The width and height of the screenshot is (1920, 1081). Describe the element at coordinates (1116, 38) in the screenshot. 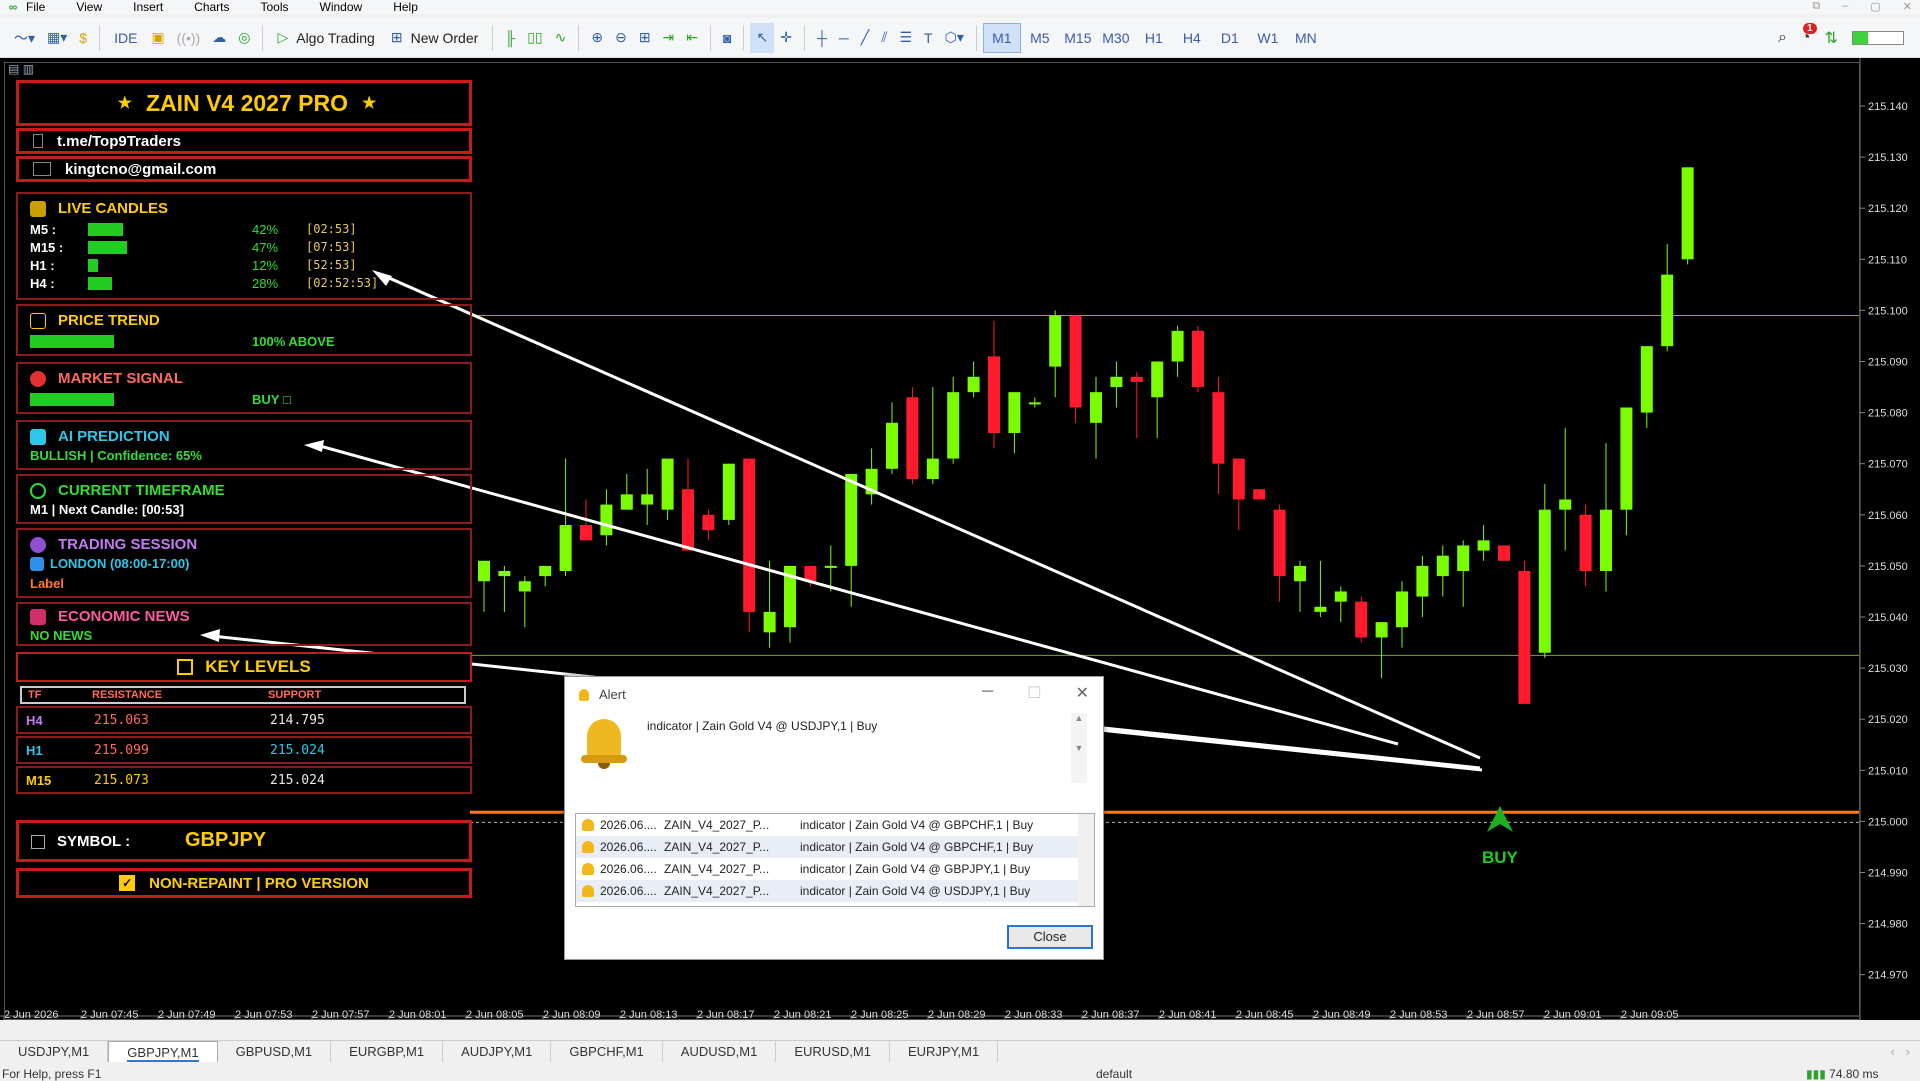

I see `timeframe-m30: M30` at that location.